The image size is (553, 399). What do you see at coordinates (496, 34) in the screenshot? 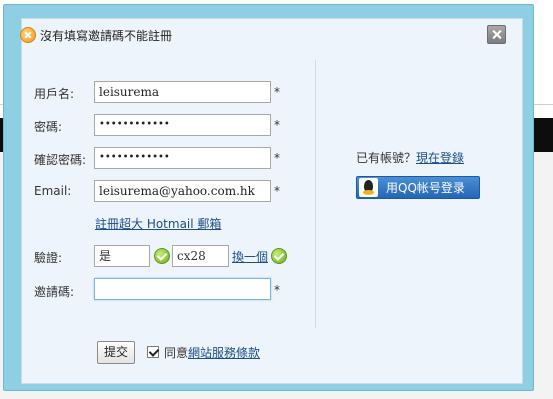
I see `close-icon` at bounding box center [496, 34].